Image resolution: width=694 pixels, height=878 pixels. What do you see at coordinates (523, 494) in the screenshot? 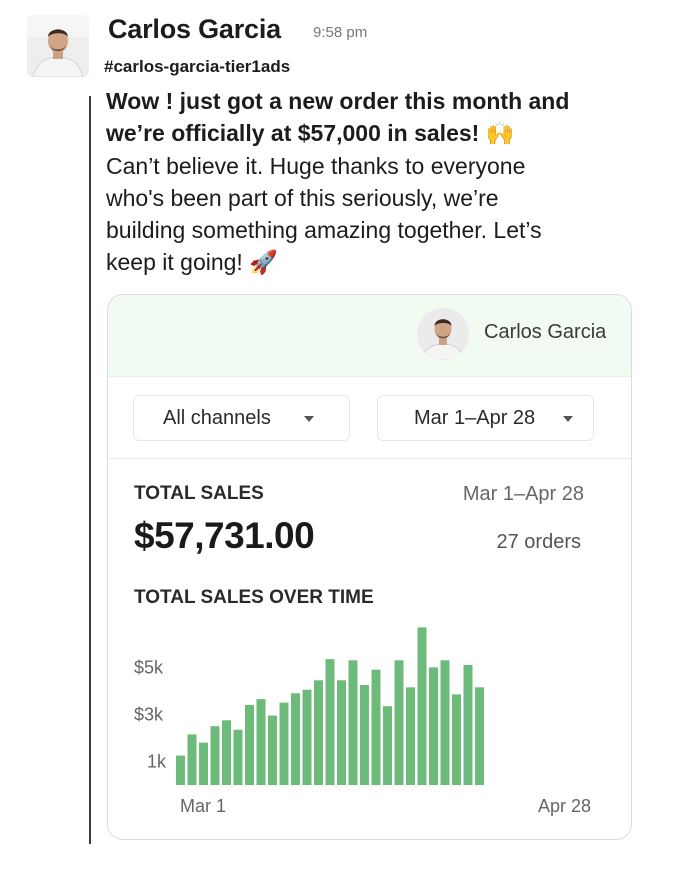
I see `total-sales-range: Mar 1–Apr 28` at bounding box center [523, 494].